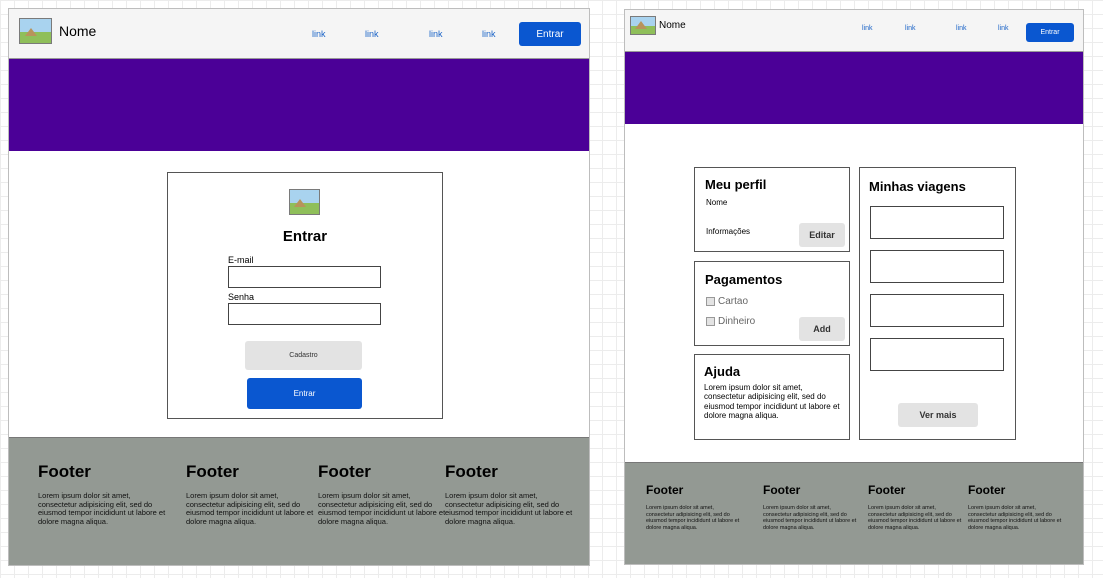 The height and width of the screenshot is (578, 1103). Describe the element at coordinates (722, 371) in the screenshot. I see `help-card-title: Ajuda` at that location.